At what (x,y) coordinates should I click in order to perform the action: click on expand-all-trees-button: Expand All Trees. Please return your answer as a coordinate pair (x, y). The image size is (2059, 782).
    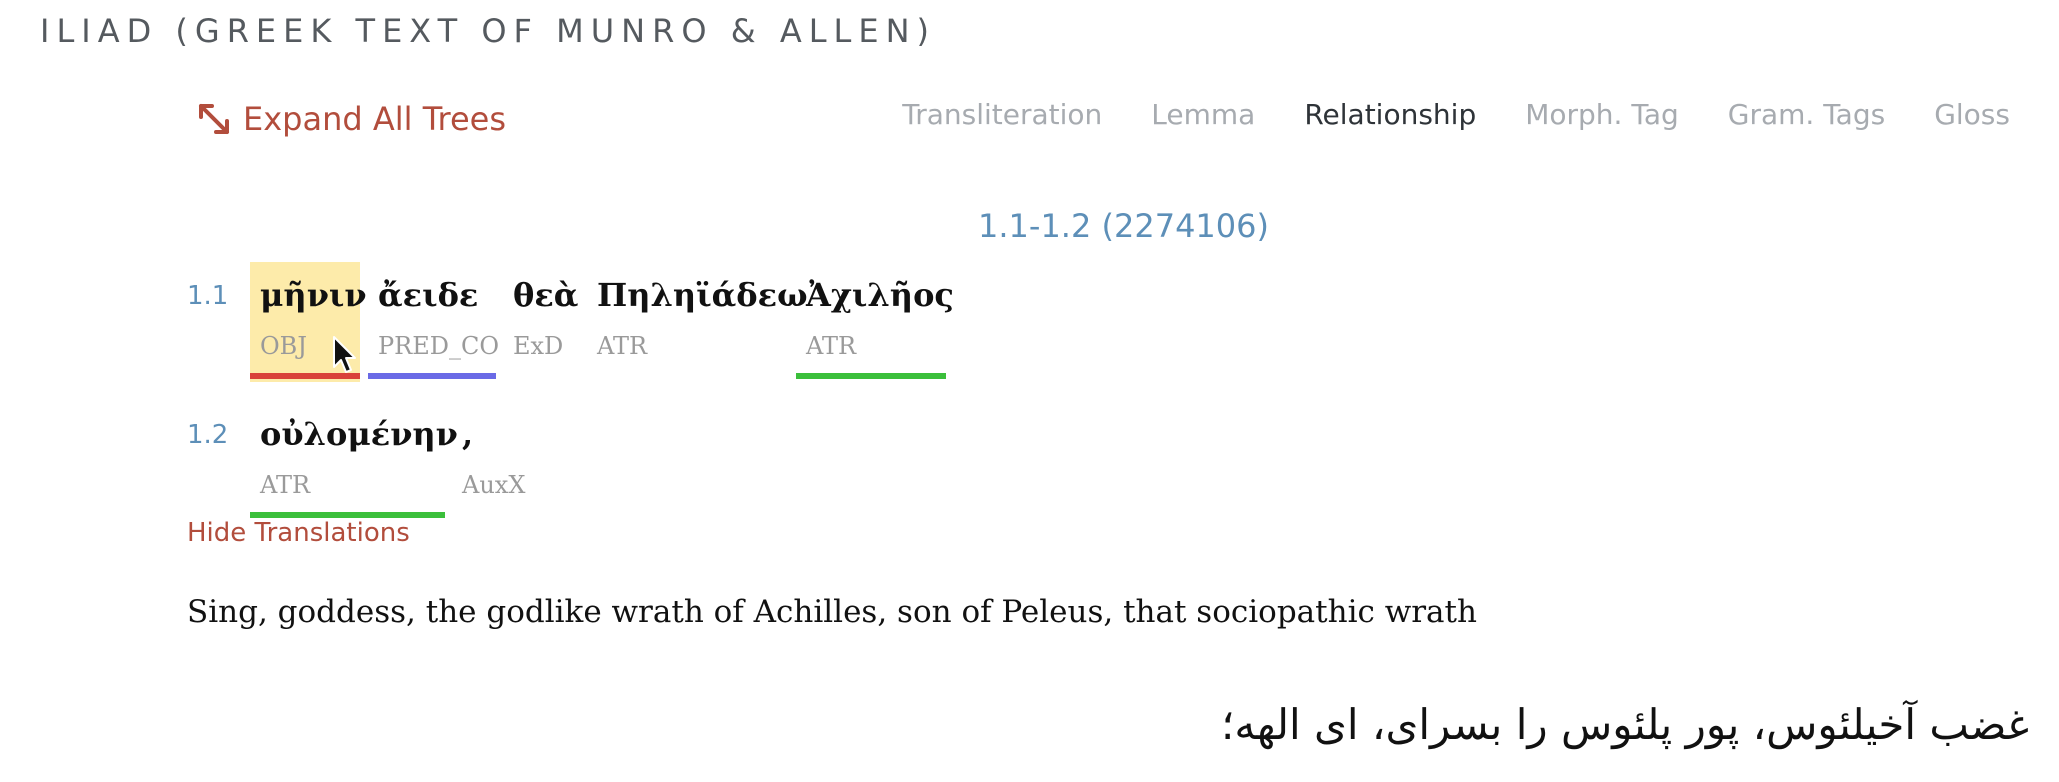
    Looking at the image, I should click on (350, 119).